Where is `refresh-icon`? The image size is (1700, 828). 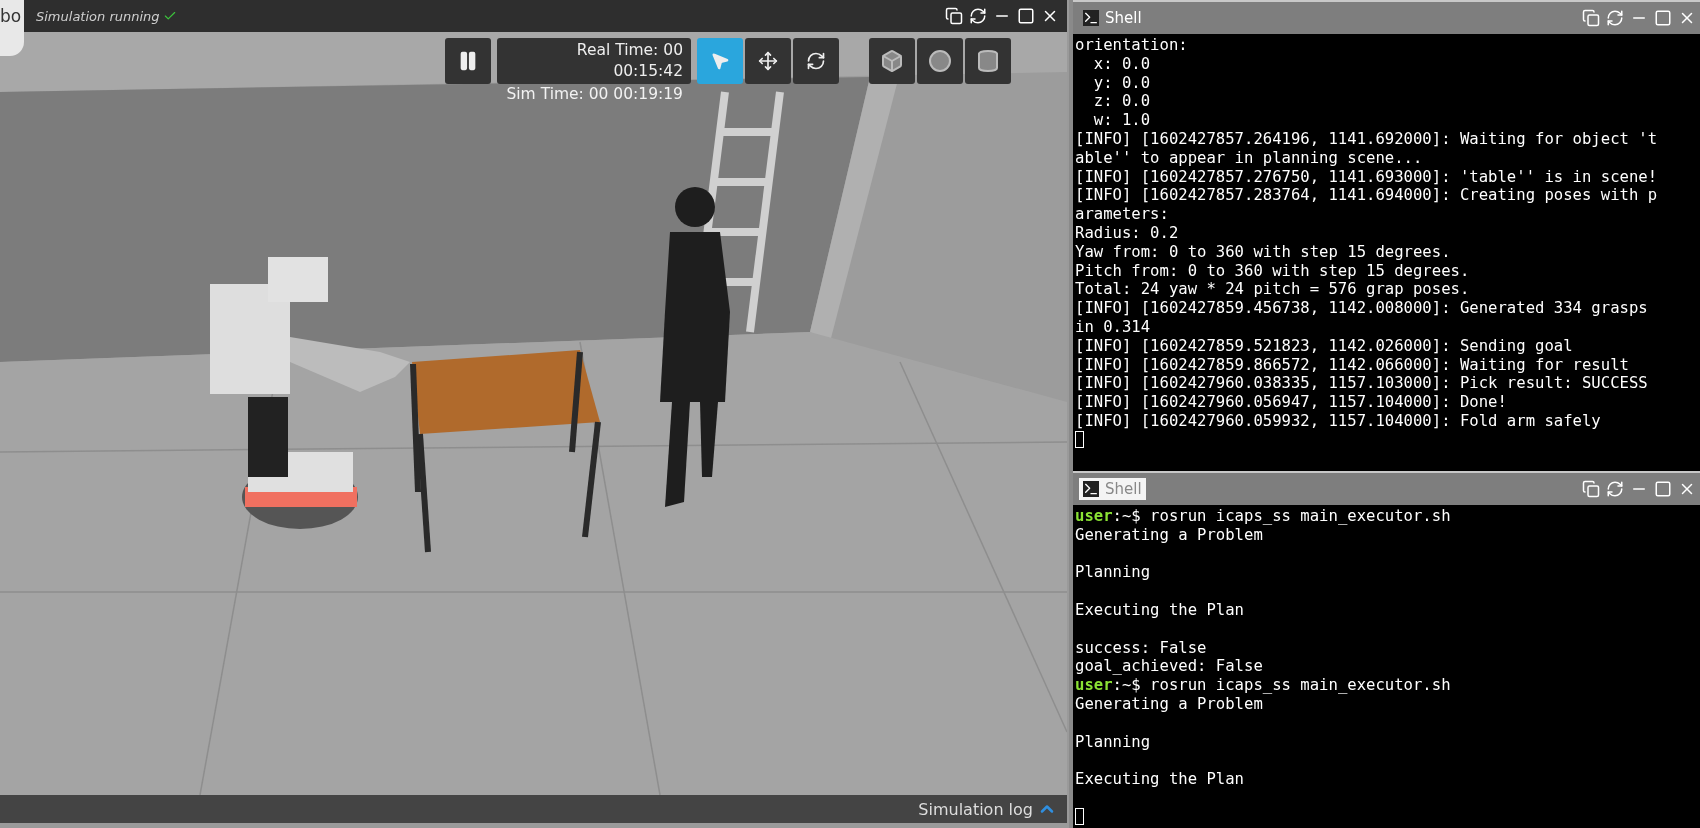 refresh-icon is located at coordinates (978, 16).